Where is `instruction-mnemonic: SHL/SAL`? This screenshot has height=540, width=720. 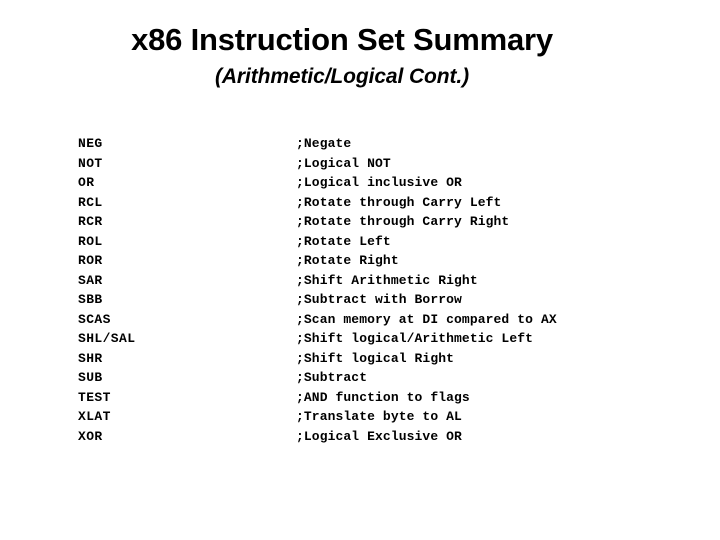
instruction-mnemonic: SHL/SAL is located at coordinates (107, 338).